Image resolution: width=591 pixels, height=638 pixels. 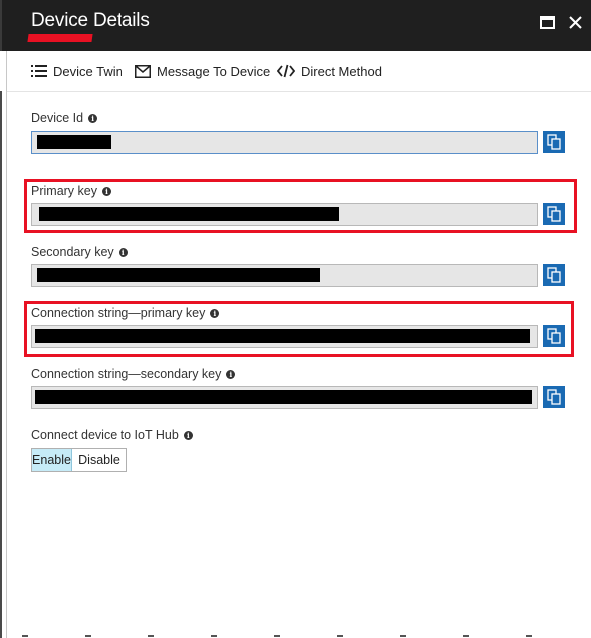 I want to click on close-button, so click(x=576, y=23).